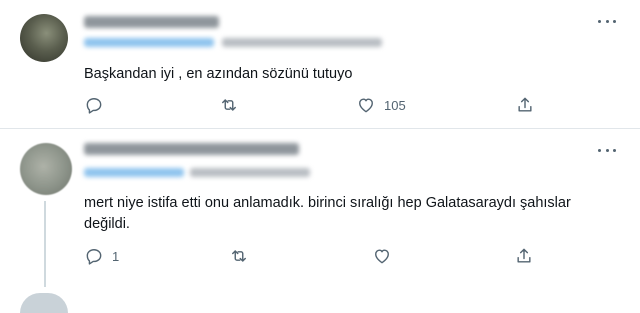 This screenshot has height=313, width=640. I want to click on reply-button: 1, so click(101, 256).